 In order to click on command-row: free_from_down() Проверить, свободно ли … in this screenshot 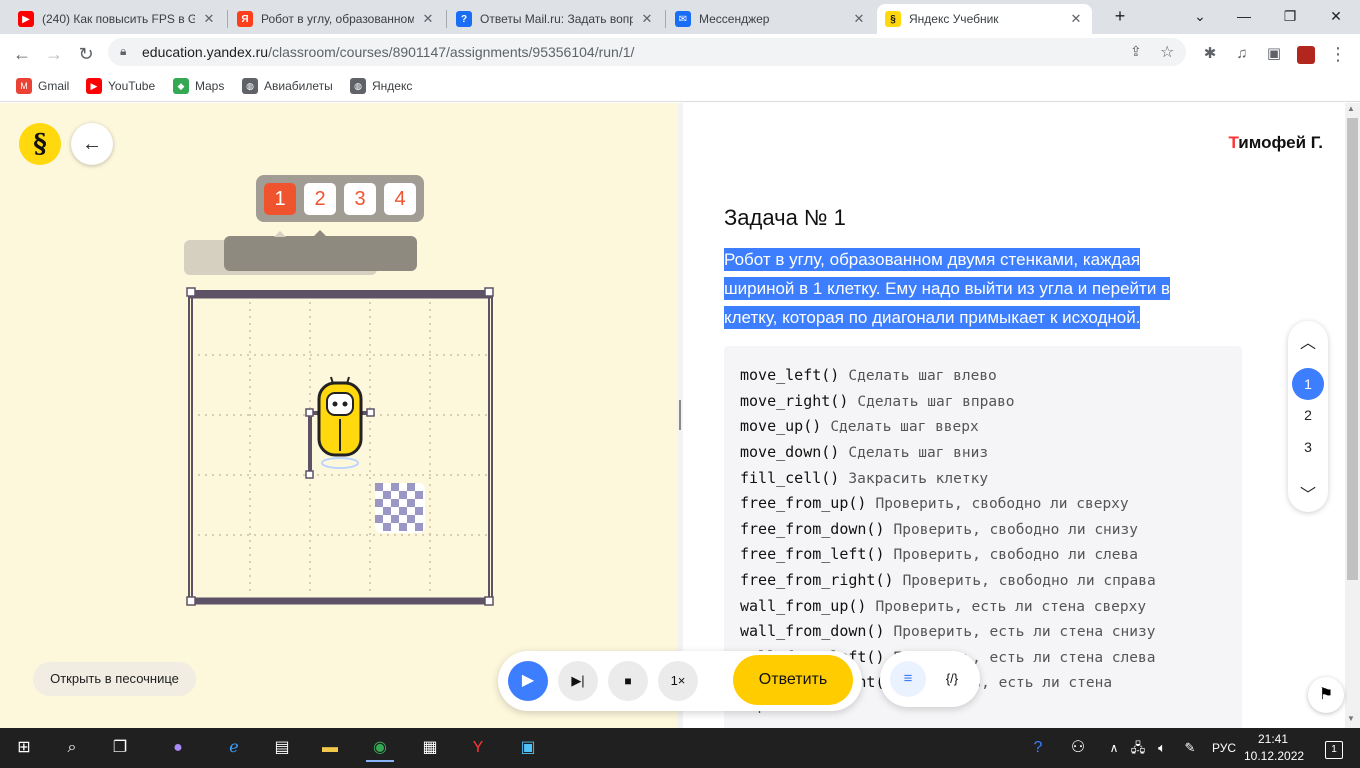, I will do `click(939, 529)`.